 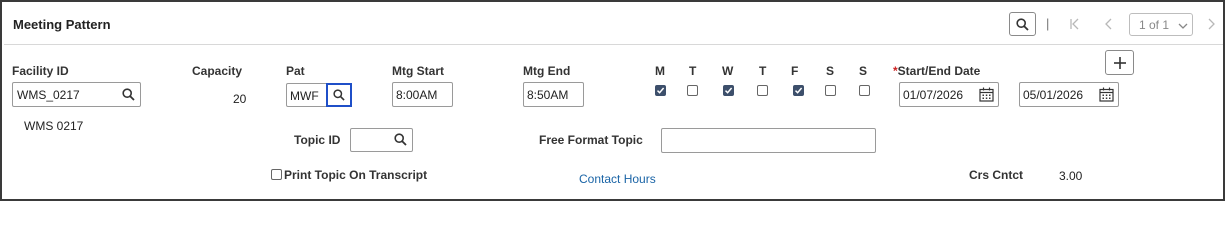 I want to click on mtg-end-label: Mtg End, so click(x=547, y=71).